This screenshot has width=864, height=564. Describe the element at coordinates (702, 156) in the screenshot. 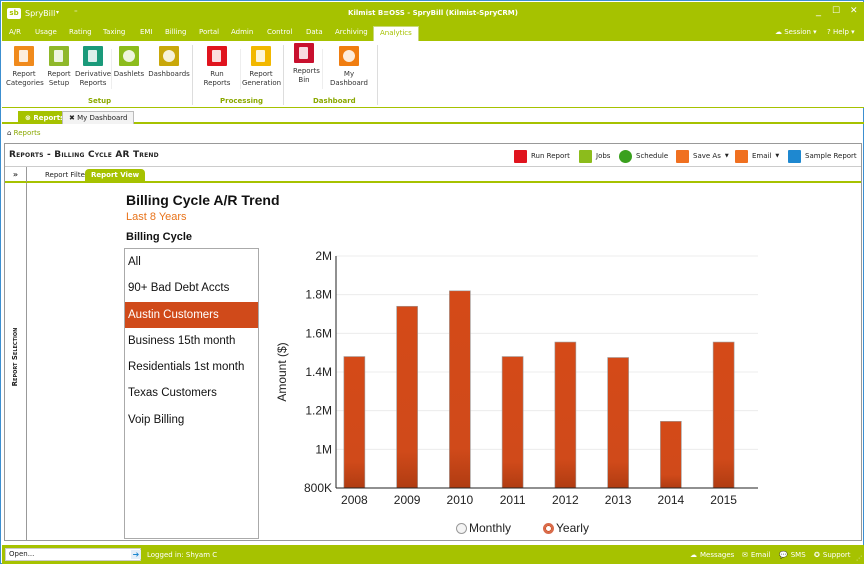

I see `save-as-button: Save As ▼` at that location.